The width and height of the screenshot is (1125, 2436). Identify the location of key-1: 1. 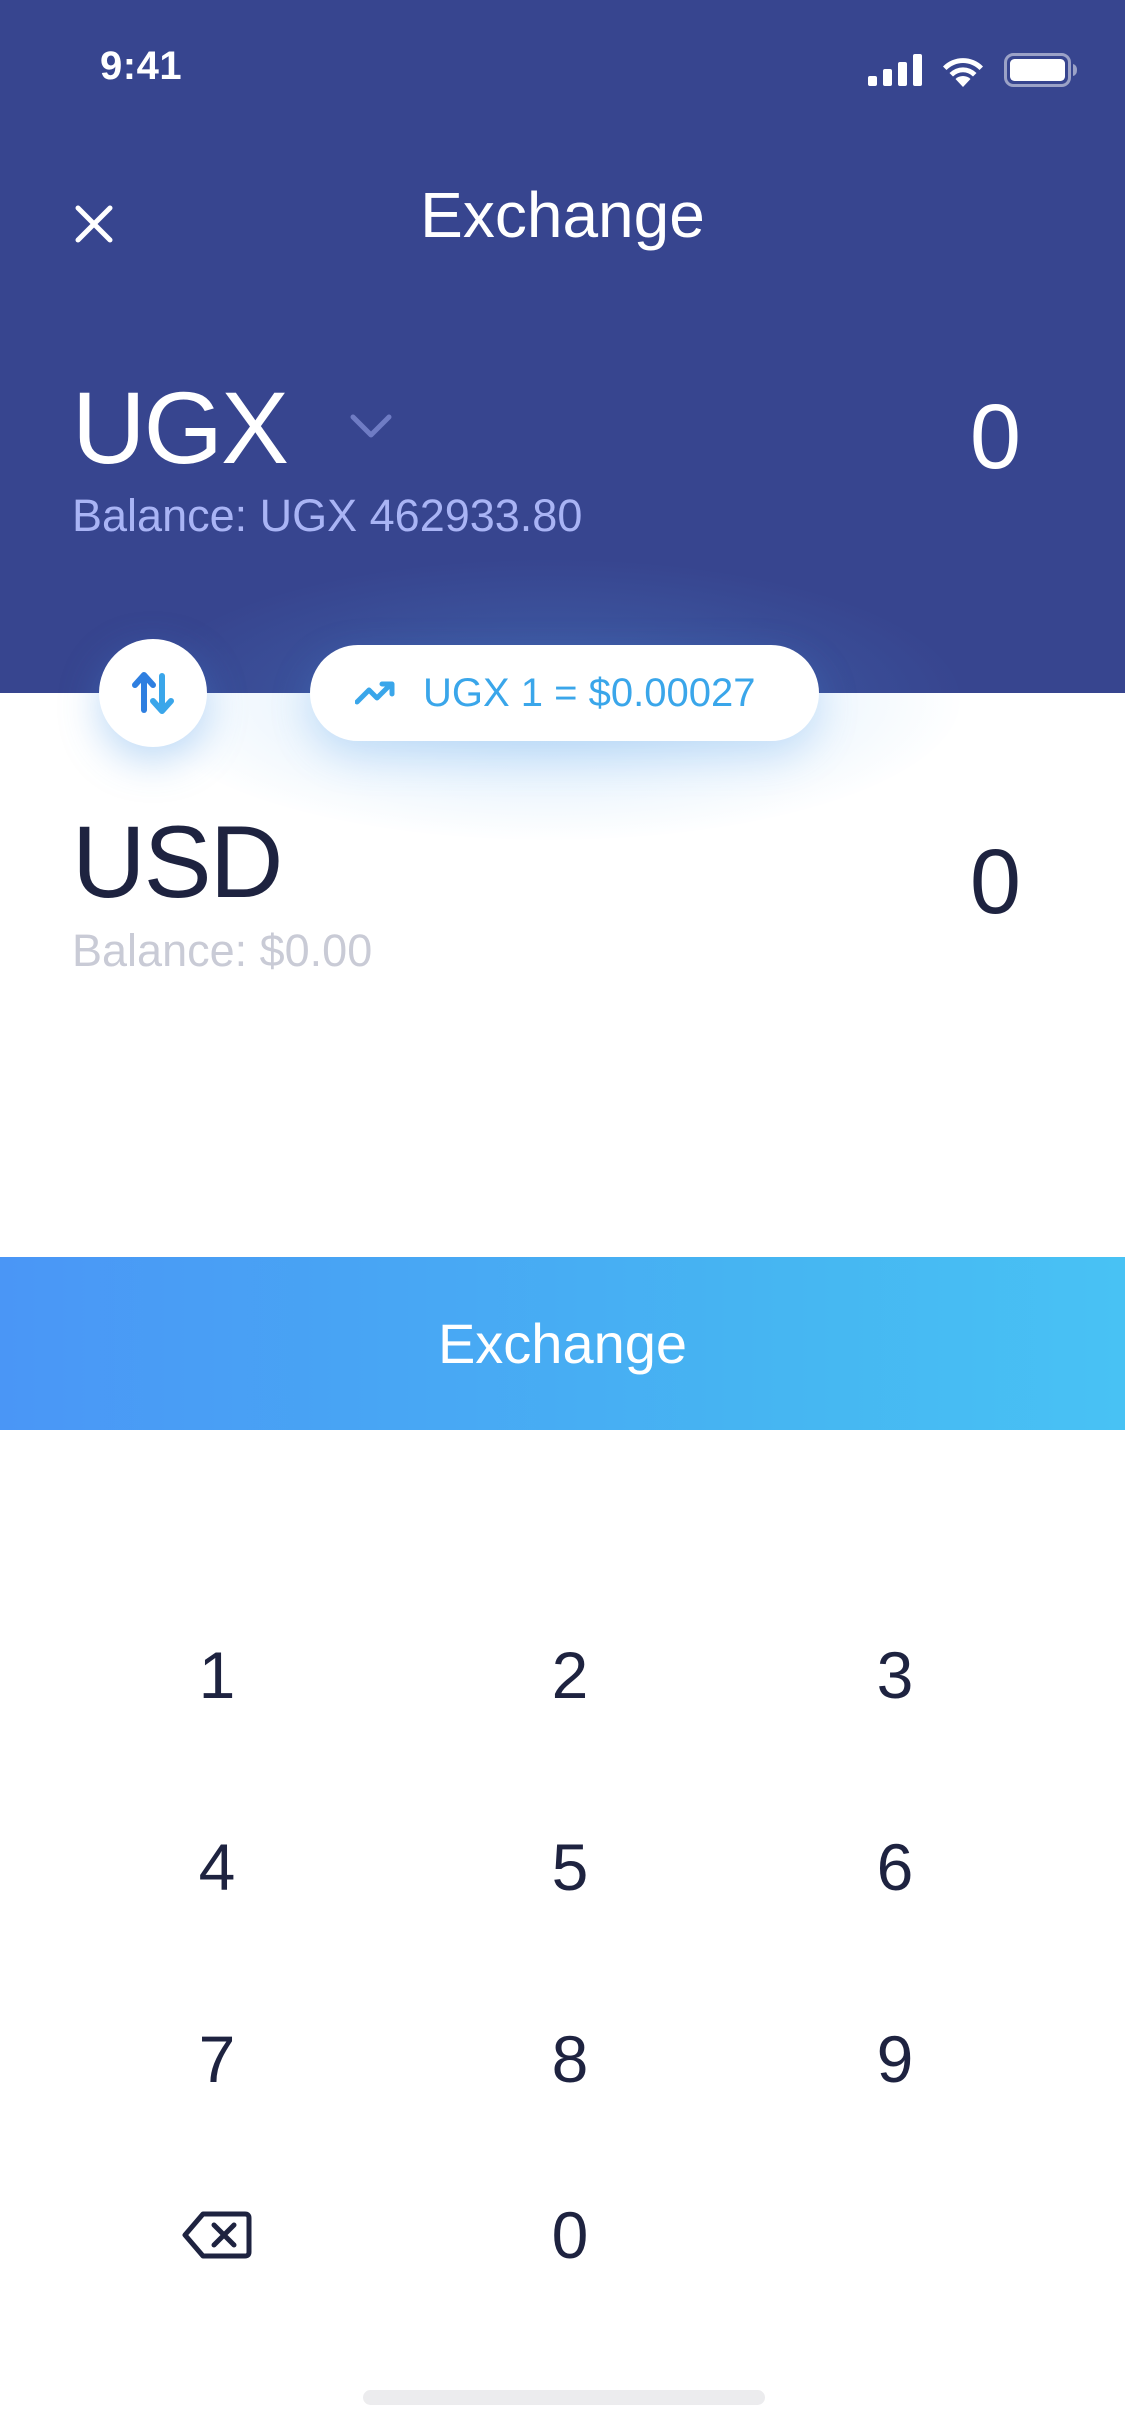
(217, 1675).